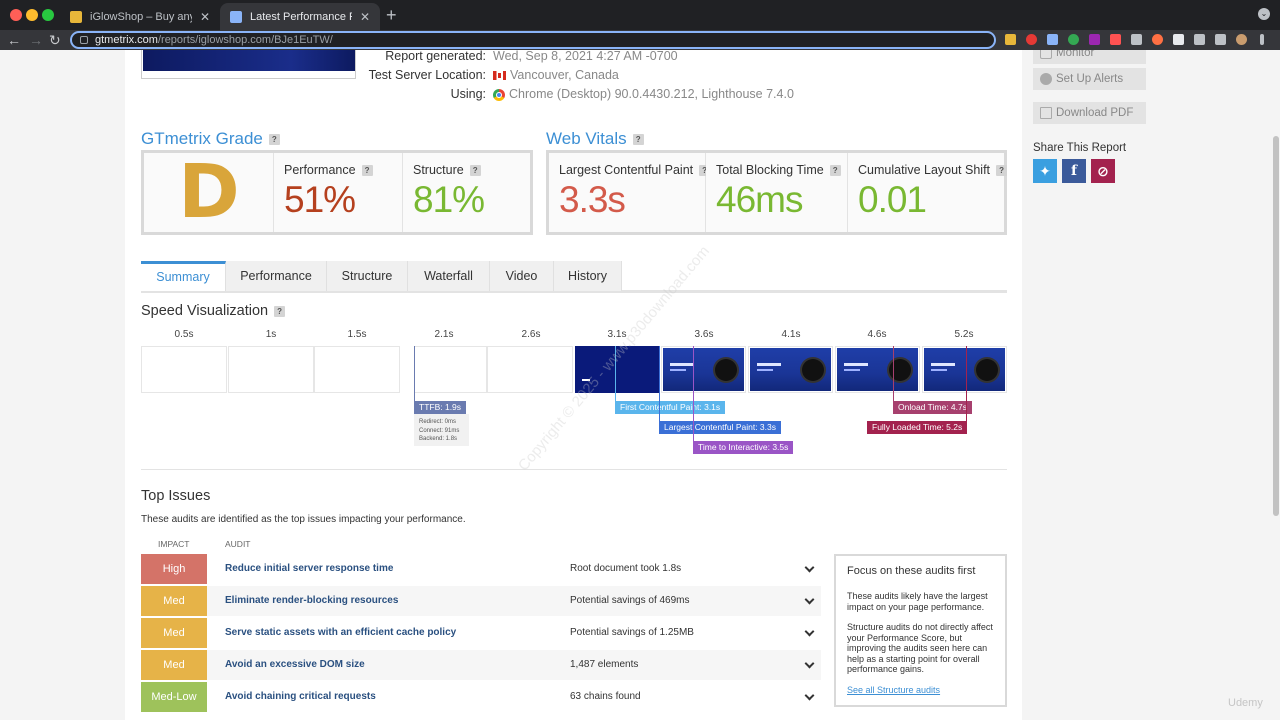  I want to click on close-window-button, so click(16, 15).